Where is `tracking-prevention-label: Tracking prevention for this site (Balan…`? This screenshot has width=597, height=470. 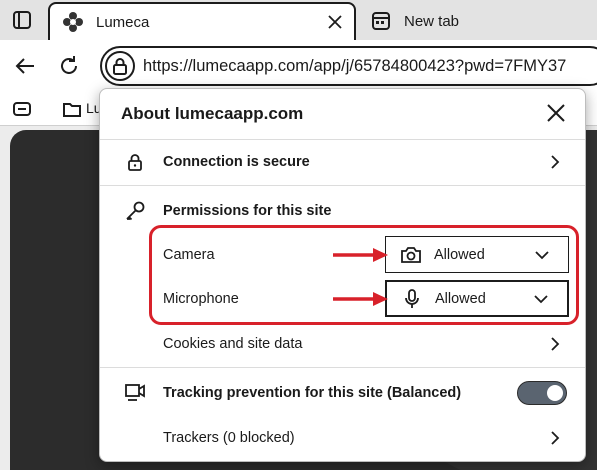 tracking-prevention-label: Tracking prevention for this site (Balan… is located at coordinates (312, 393).